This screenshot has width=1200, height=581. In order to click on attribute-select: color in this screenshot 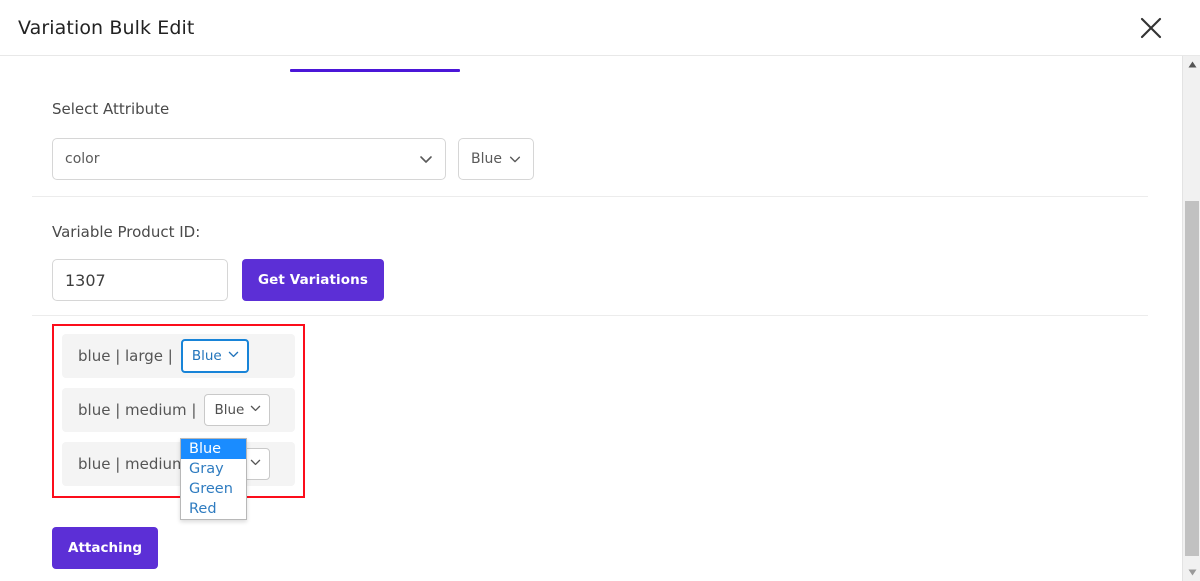, I will do `click(249, 159)`.